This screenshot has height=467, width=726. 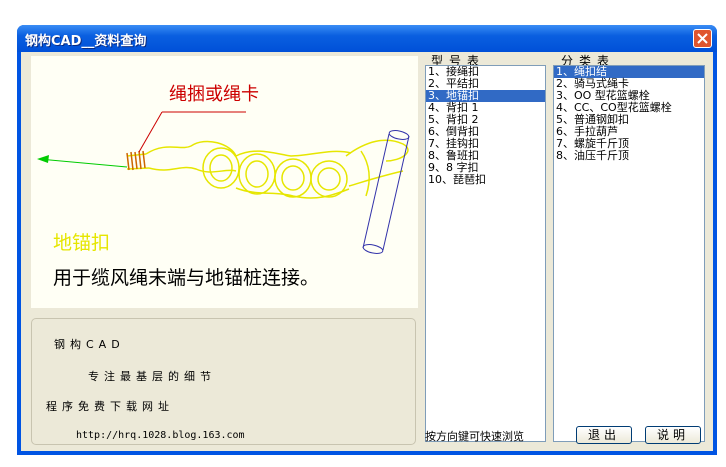 What do you see at coordinates (186, 278) in the screenshot?
I see `knot-description: 用于缆风绳末端与地锚桩连接。` at bounding box center [186, 278].